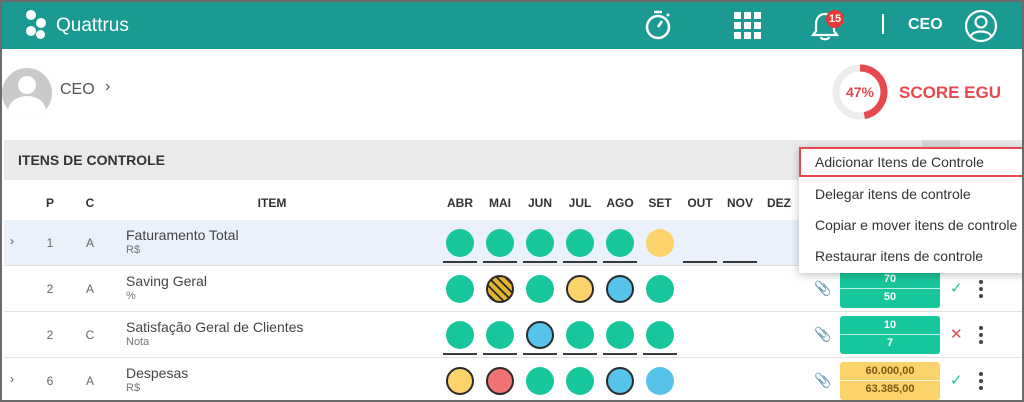 The image size is (1024, 402). I want to click on stopwatch-icon, so click(658, 25).